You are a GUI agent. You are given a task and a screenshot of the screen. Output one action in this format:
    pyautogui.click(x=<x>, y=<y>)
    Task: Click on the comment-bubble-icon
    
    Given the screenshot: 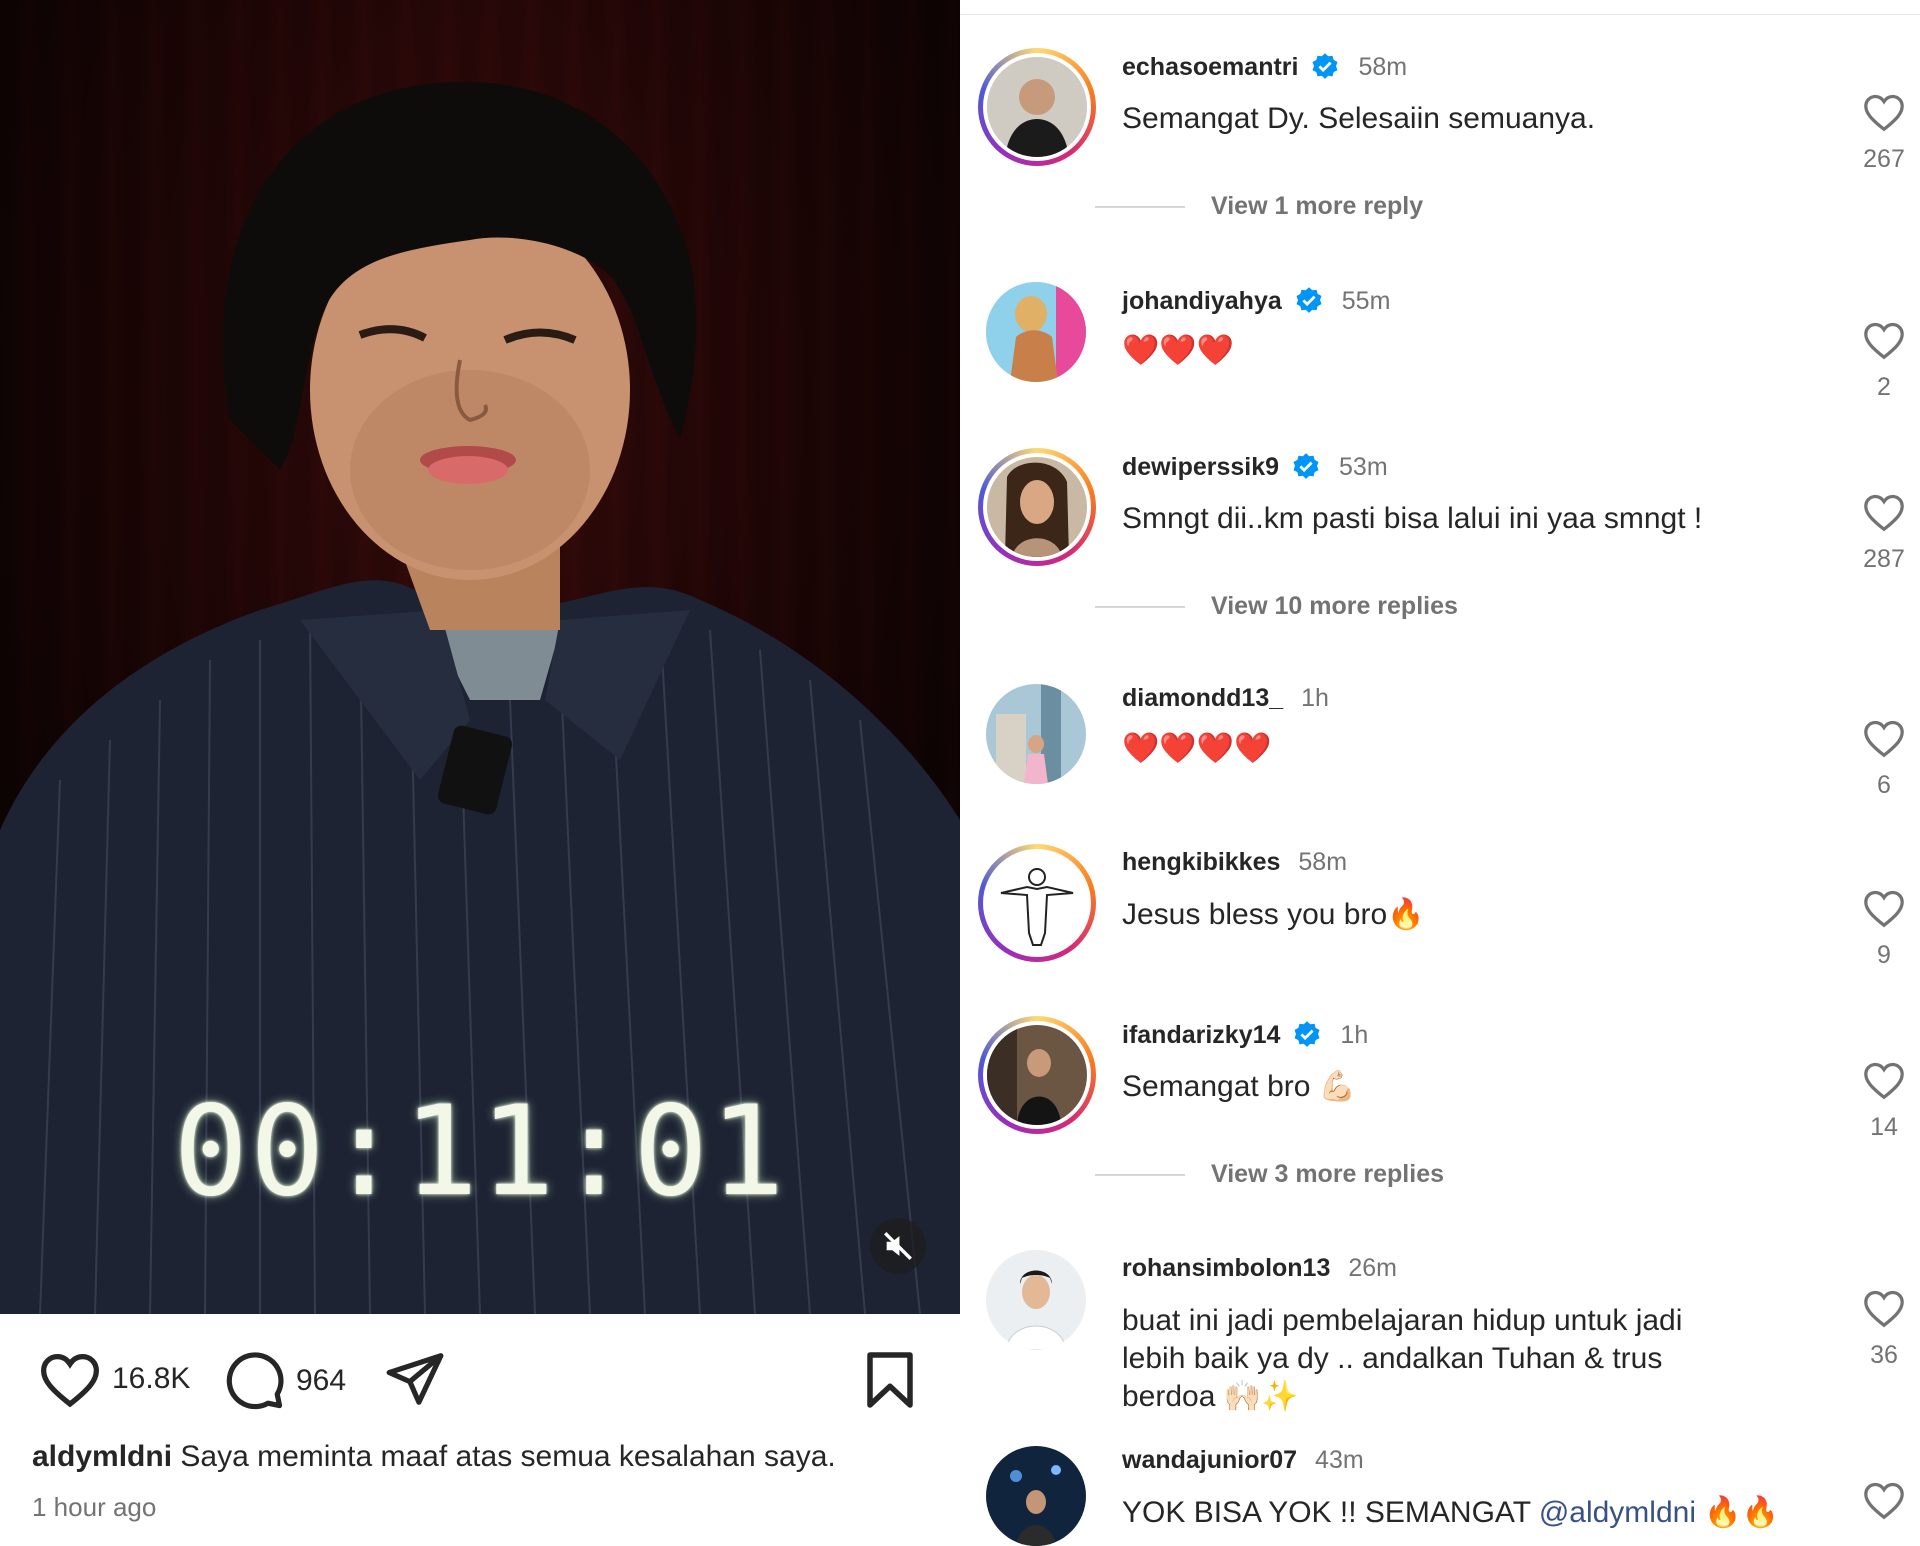 What is the action you would take?
    pyautogui.click(x=255, y=1381)
    